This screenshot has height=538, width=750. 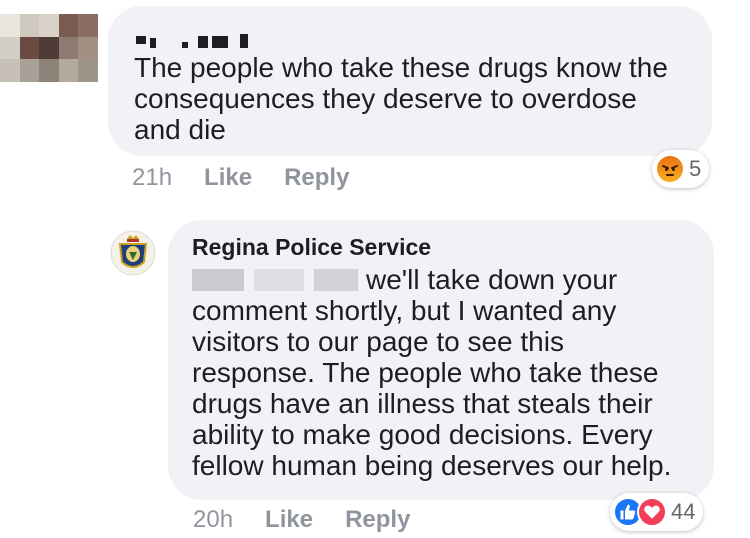 I want to click on reaction-count: 5, so click(x=695, y=168).